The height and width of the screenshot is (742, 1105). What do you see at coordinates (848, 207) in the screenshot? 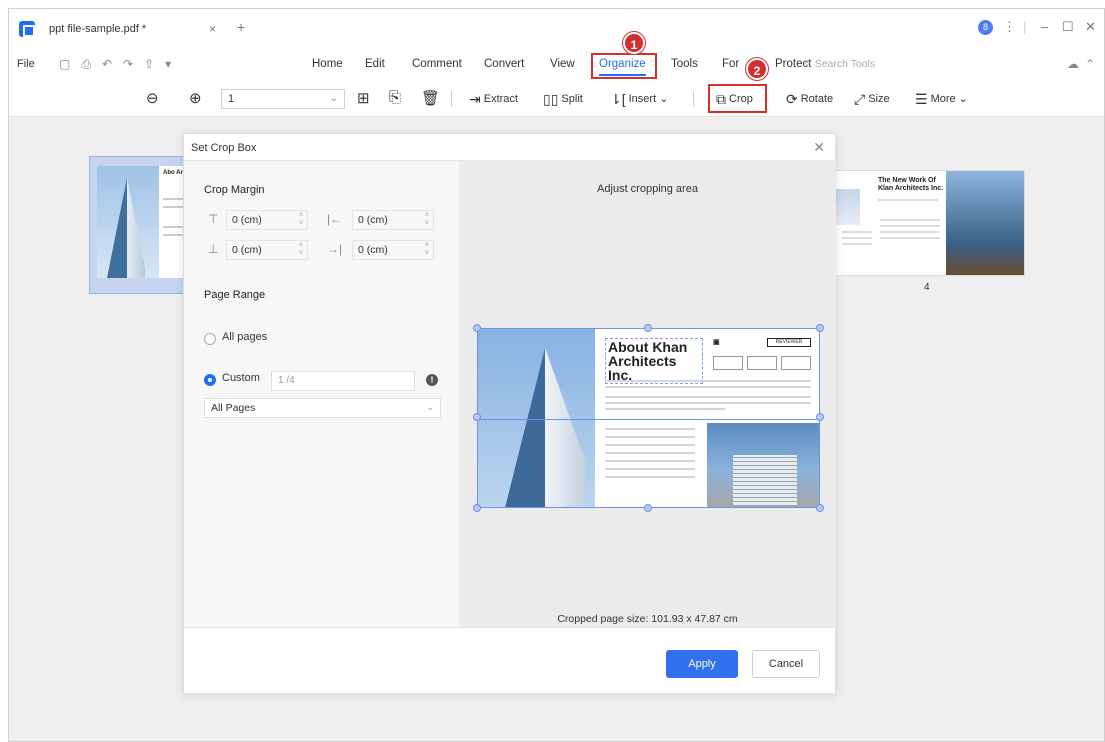
I see `building-image` at bounding box center [848, 207].